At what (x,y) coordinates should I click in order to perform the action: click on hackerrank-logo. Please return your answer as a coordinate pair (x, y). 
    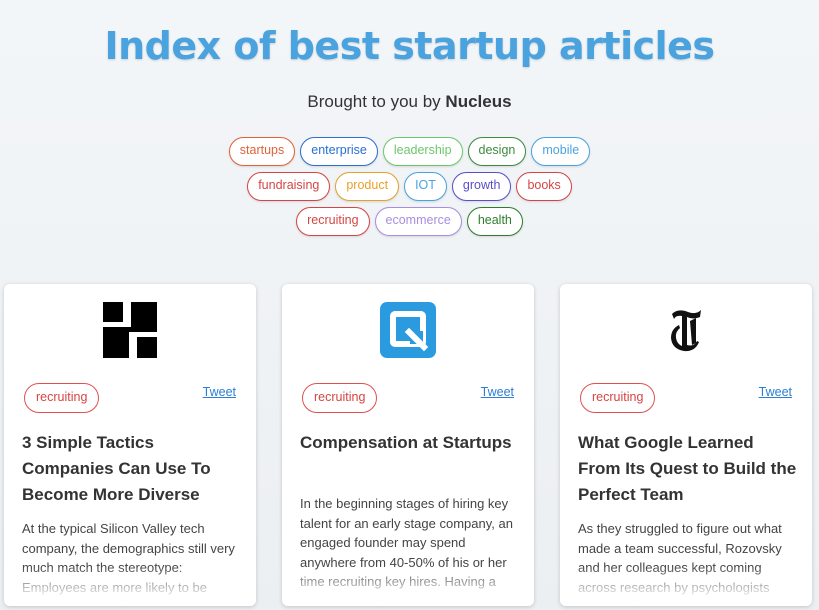
    Looking at the image, I should click on (130, 330).